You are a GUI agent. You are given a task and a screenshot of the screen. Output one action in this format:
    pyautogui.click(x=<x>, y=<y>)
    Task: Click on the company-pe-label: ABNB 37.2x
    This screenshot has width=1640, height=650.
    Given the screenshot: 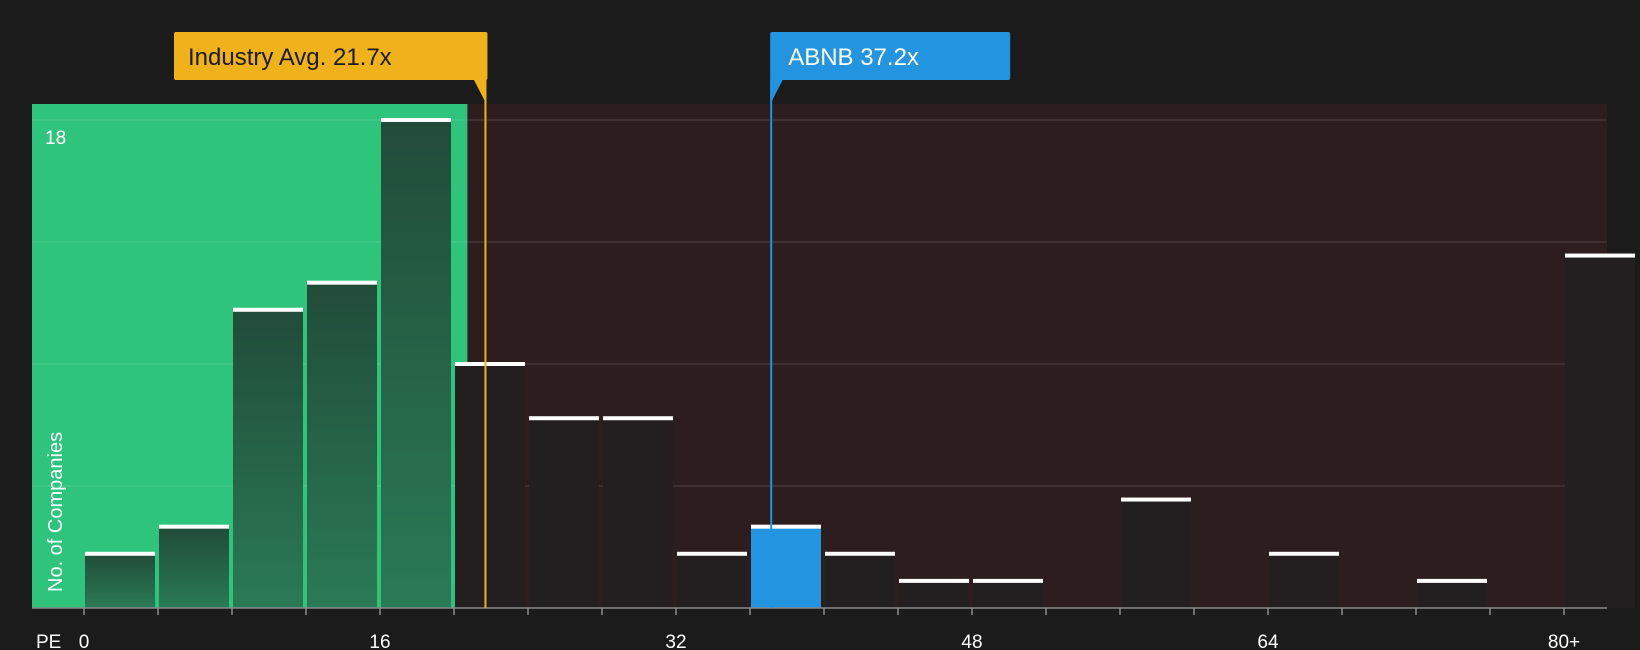 What is the action you would take?
    pyautogui.click(x=853, y=57)
    